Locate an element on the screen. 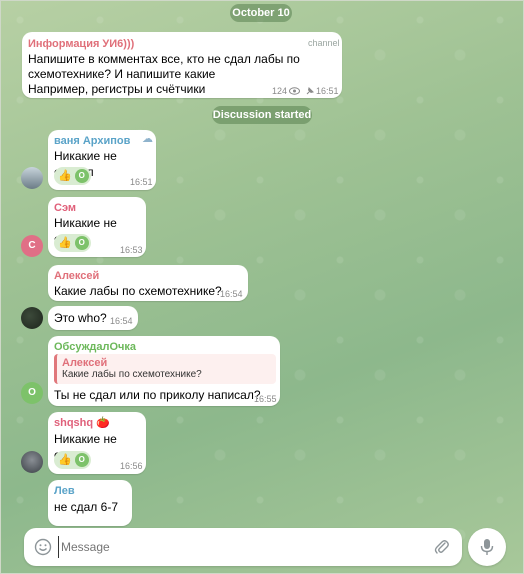 This screenshot has height=574, width=524. eye-icon is located at coordinates (295, 91).